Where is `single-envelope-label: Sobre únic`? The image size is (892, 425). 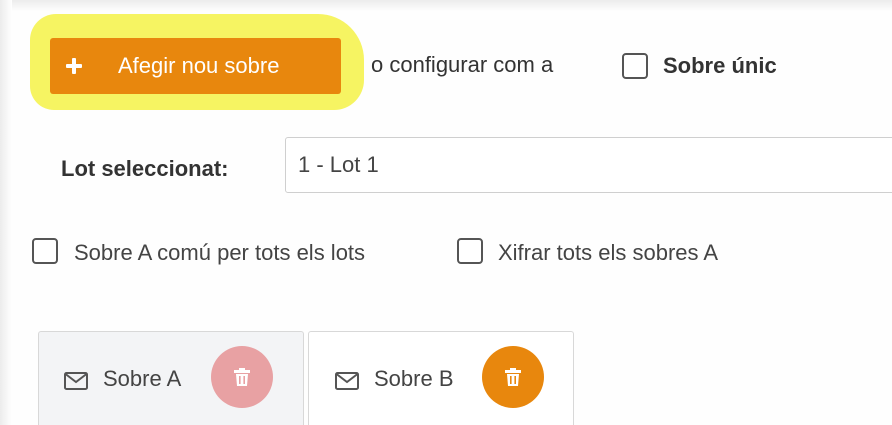
single-envelope-label: Sobre únic is located at coordinates (720, 66).